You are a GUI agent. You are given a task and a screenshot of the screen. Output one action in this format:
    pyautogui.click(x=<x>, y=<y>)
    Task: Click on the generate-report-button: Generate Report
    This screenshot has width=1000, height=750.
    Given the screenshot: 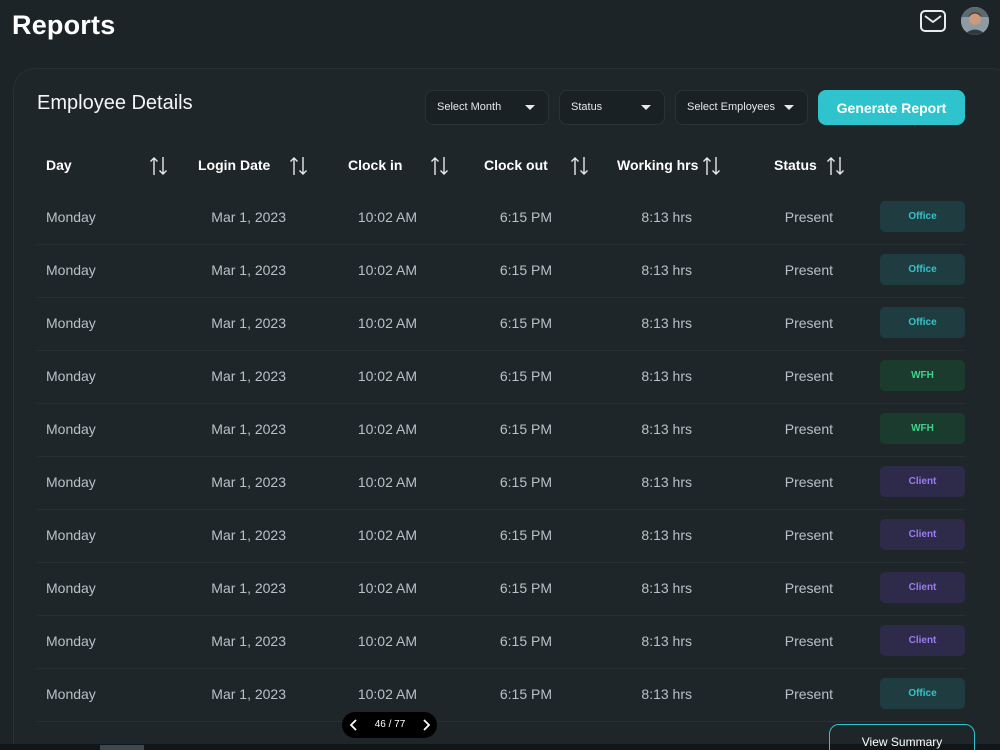 What is the action you would take?
    pyautogui.click(x=891, y=107)
    